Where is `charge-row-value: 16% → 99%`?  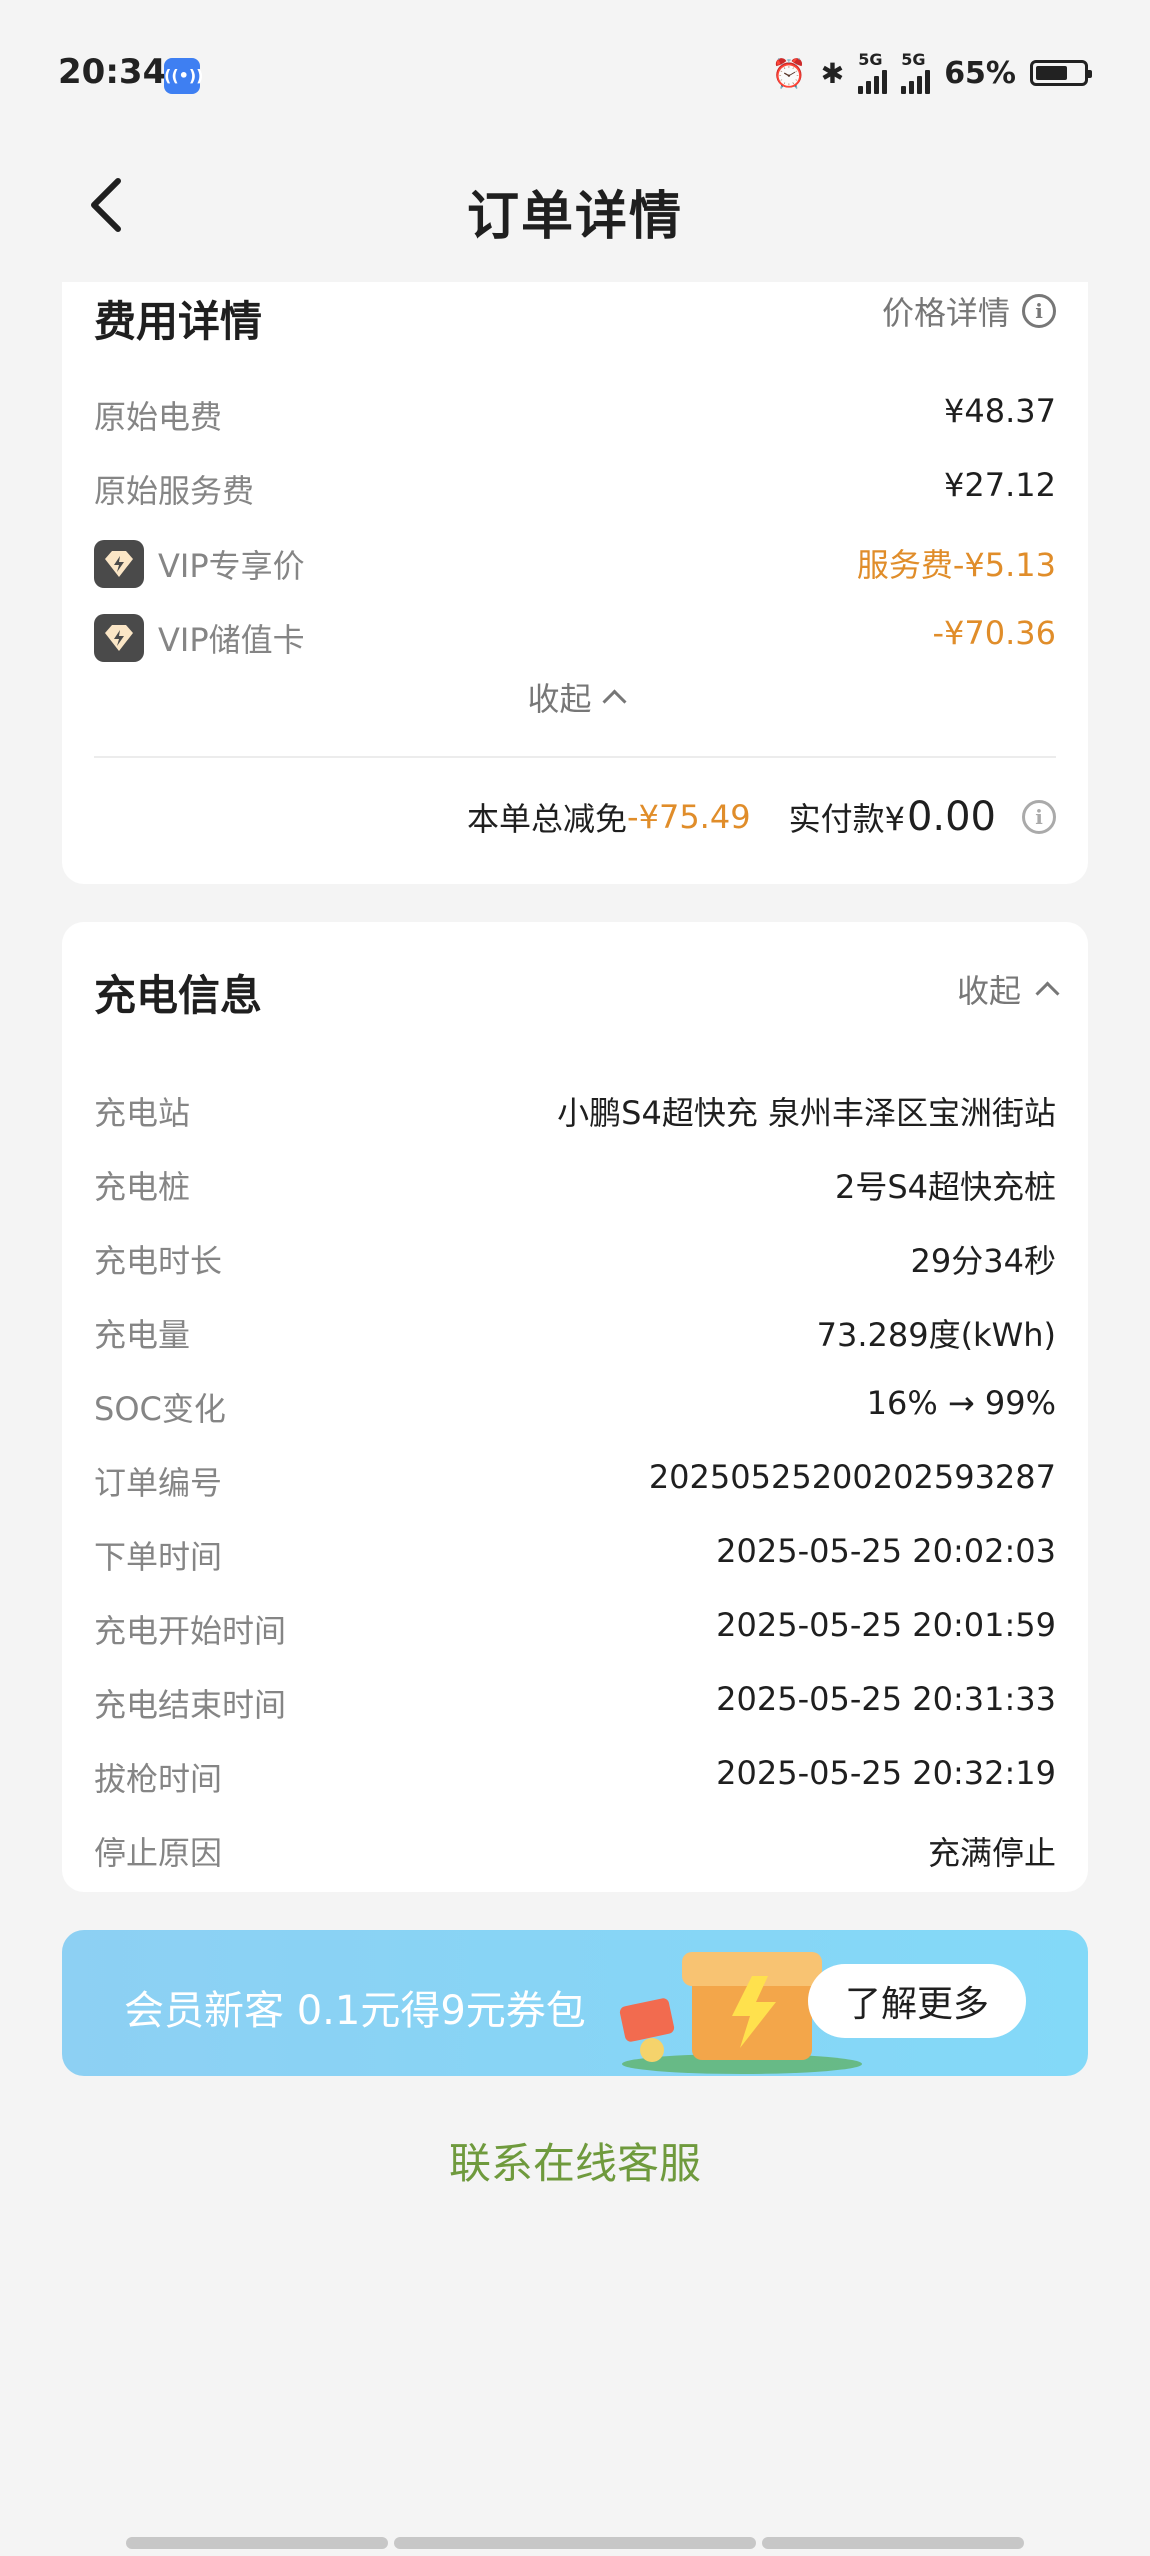 charge-row-value: 16% → 99% is located at coordinates (961, 1403).